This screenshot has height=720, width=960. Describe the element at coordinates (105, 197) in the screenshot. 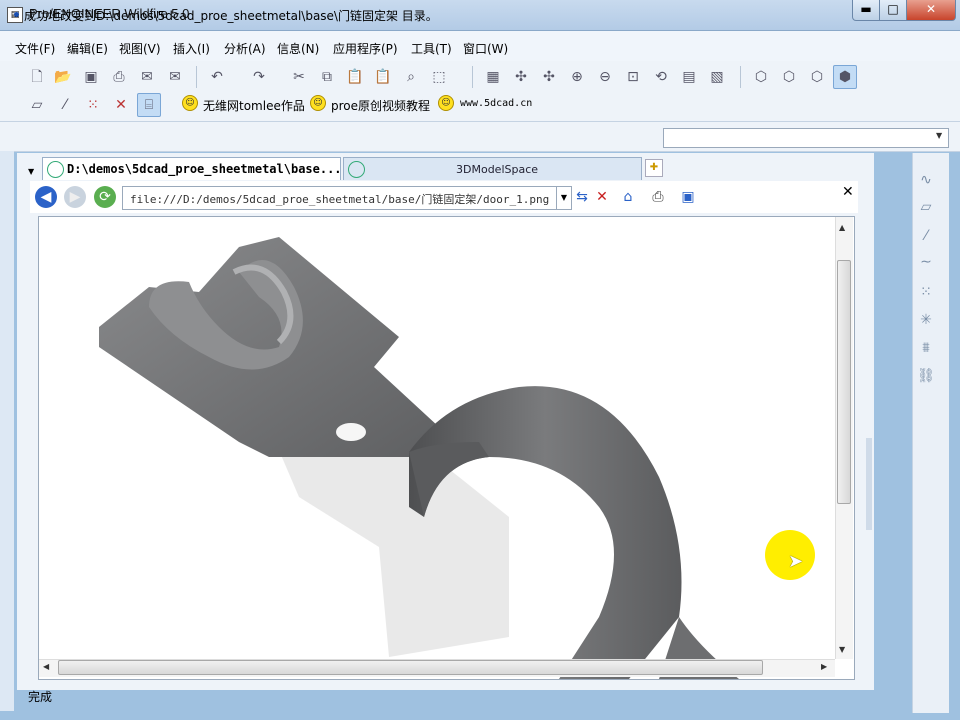

I see `refresh-go-button: ⟳` at that location.